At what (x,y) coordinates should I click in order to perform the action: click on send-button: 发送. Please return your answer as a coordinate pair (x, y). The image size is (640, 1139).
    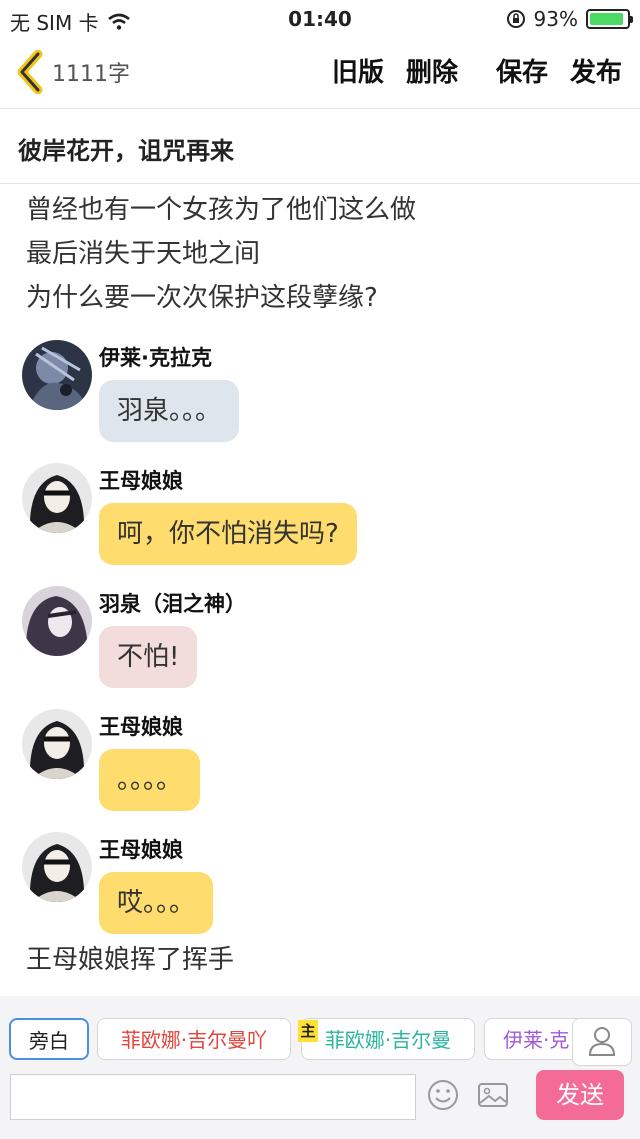
    Looking at the image, I should click on (580, 1095).